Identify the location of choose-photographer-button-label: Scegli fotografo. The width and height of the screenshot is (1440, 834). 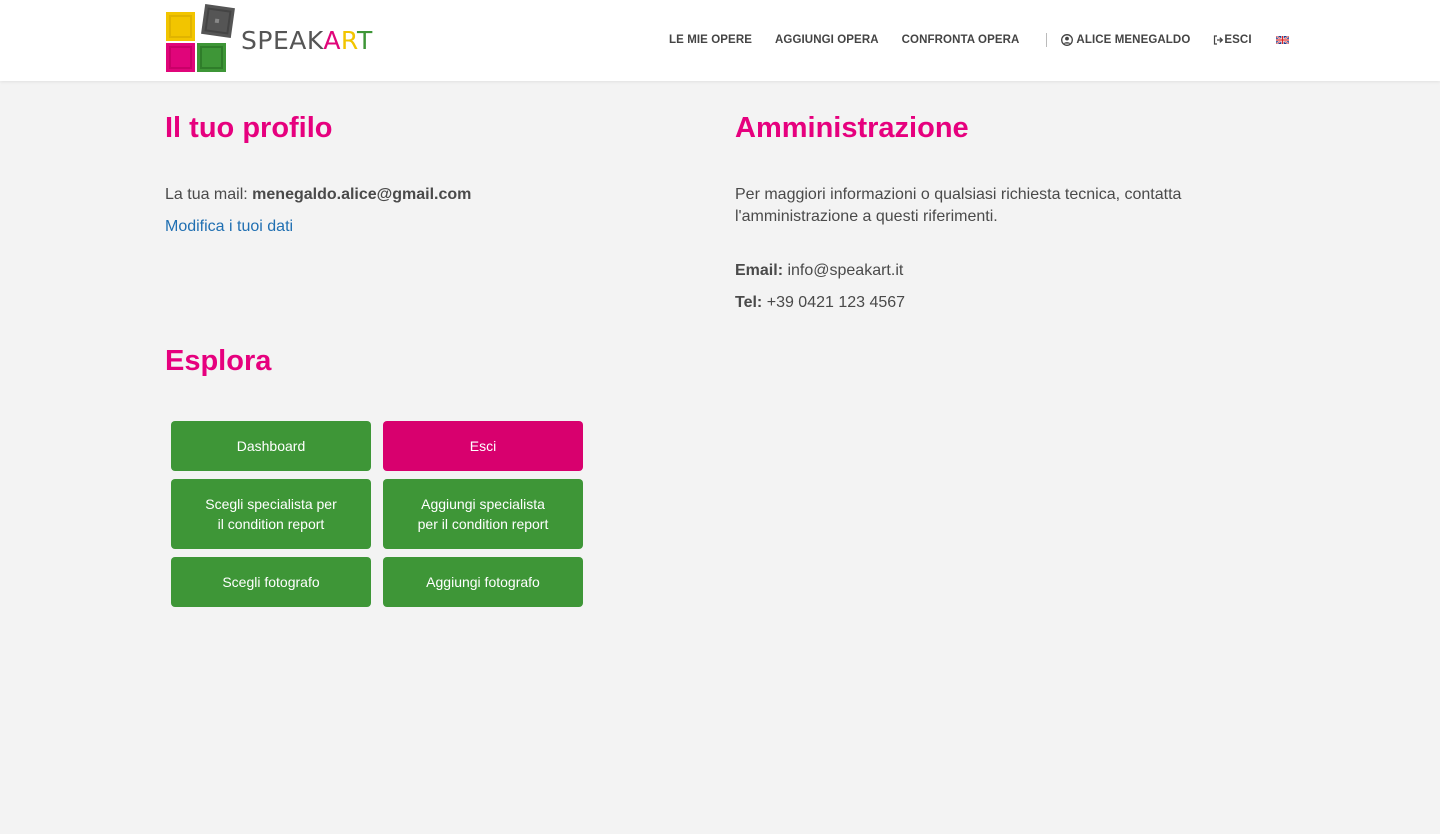
(271, 582).